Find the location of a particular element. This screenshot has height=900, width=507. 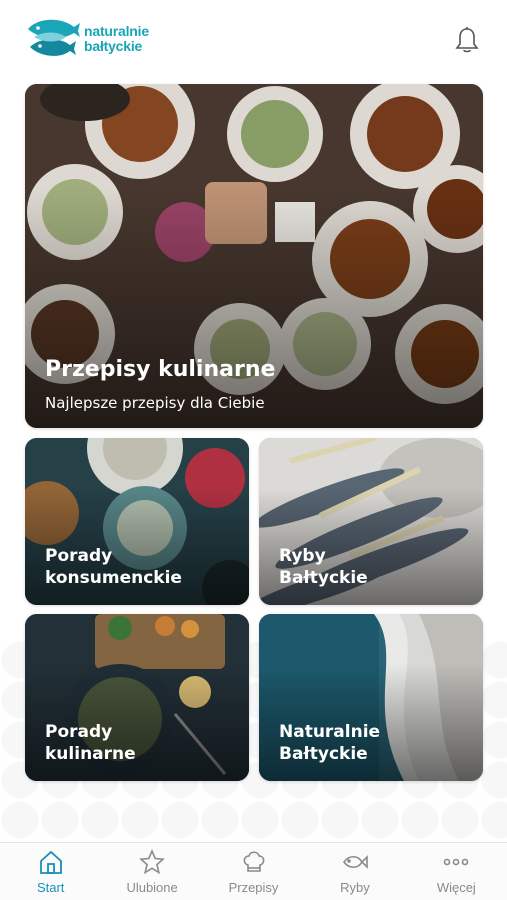

nav-item-favorites: Ulubione is located at coordinates (151, 871).